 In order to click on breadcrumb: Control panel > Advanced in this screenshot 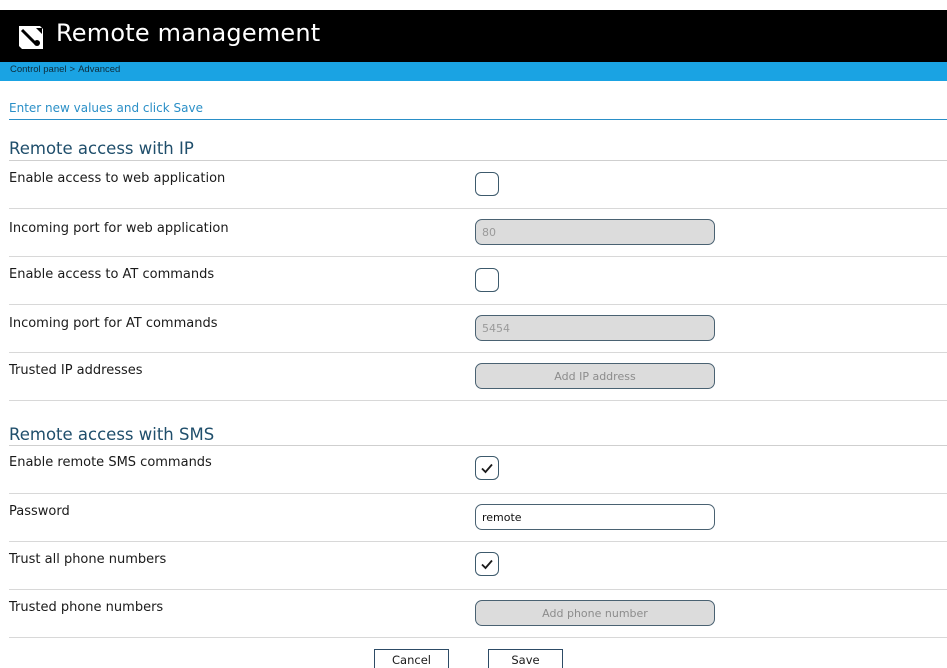, I will do `click(473, 71)`.